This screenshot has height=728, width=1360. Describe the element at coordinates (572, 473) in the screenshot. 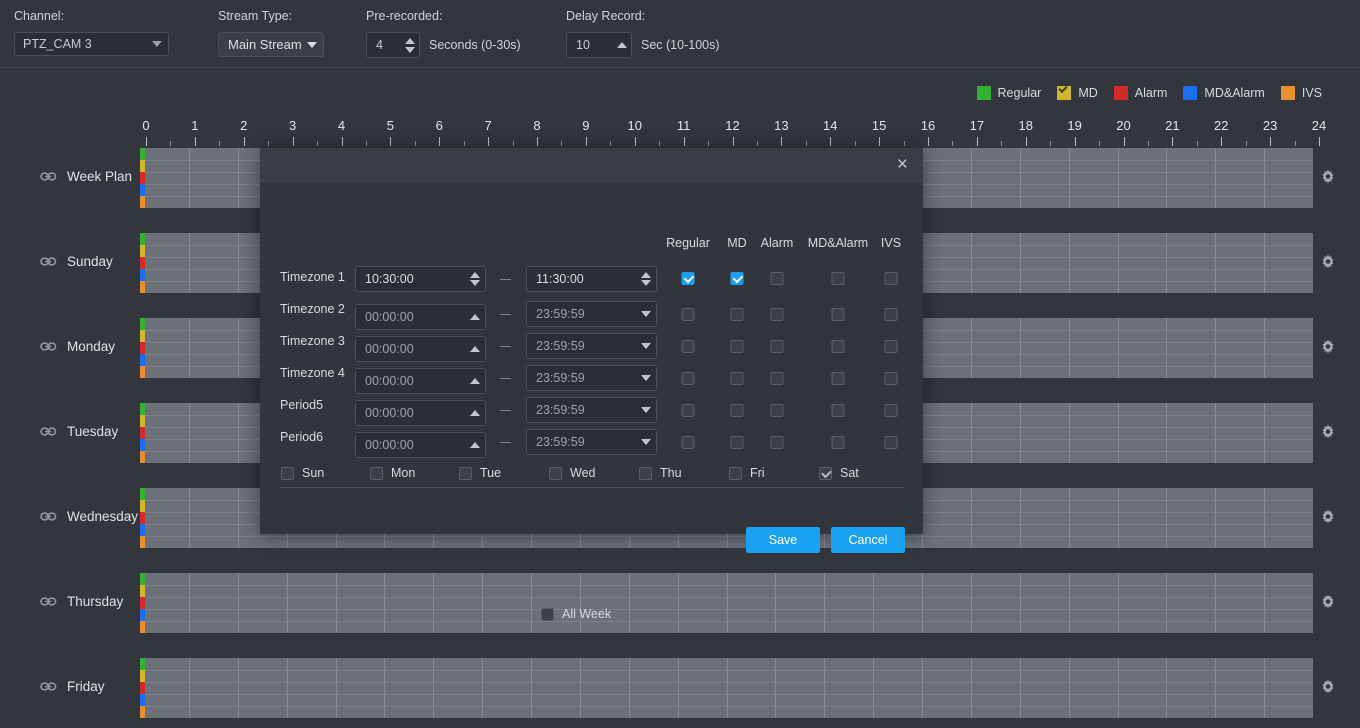

I see `day-checkbox-wed: Wed` at that location.